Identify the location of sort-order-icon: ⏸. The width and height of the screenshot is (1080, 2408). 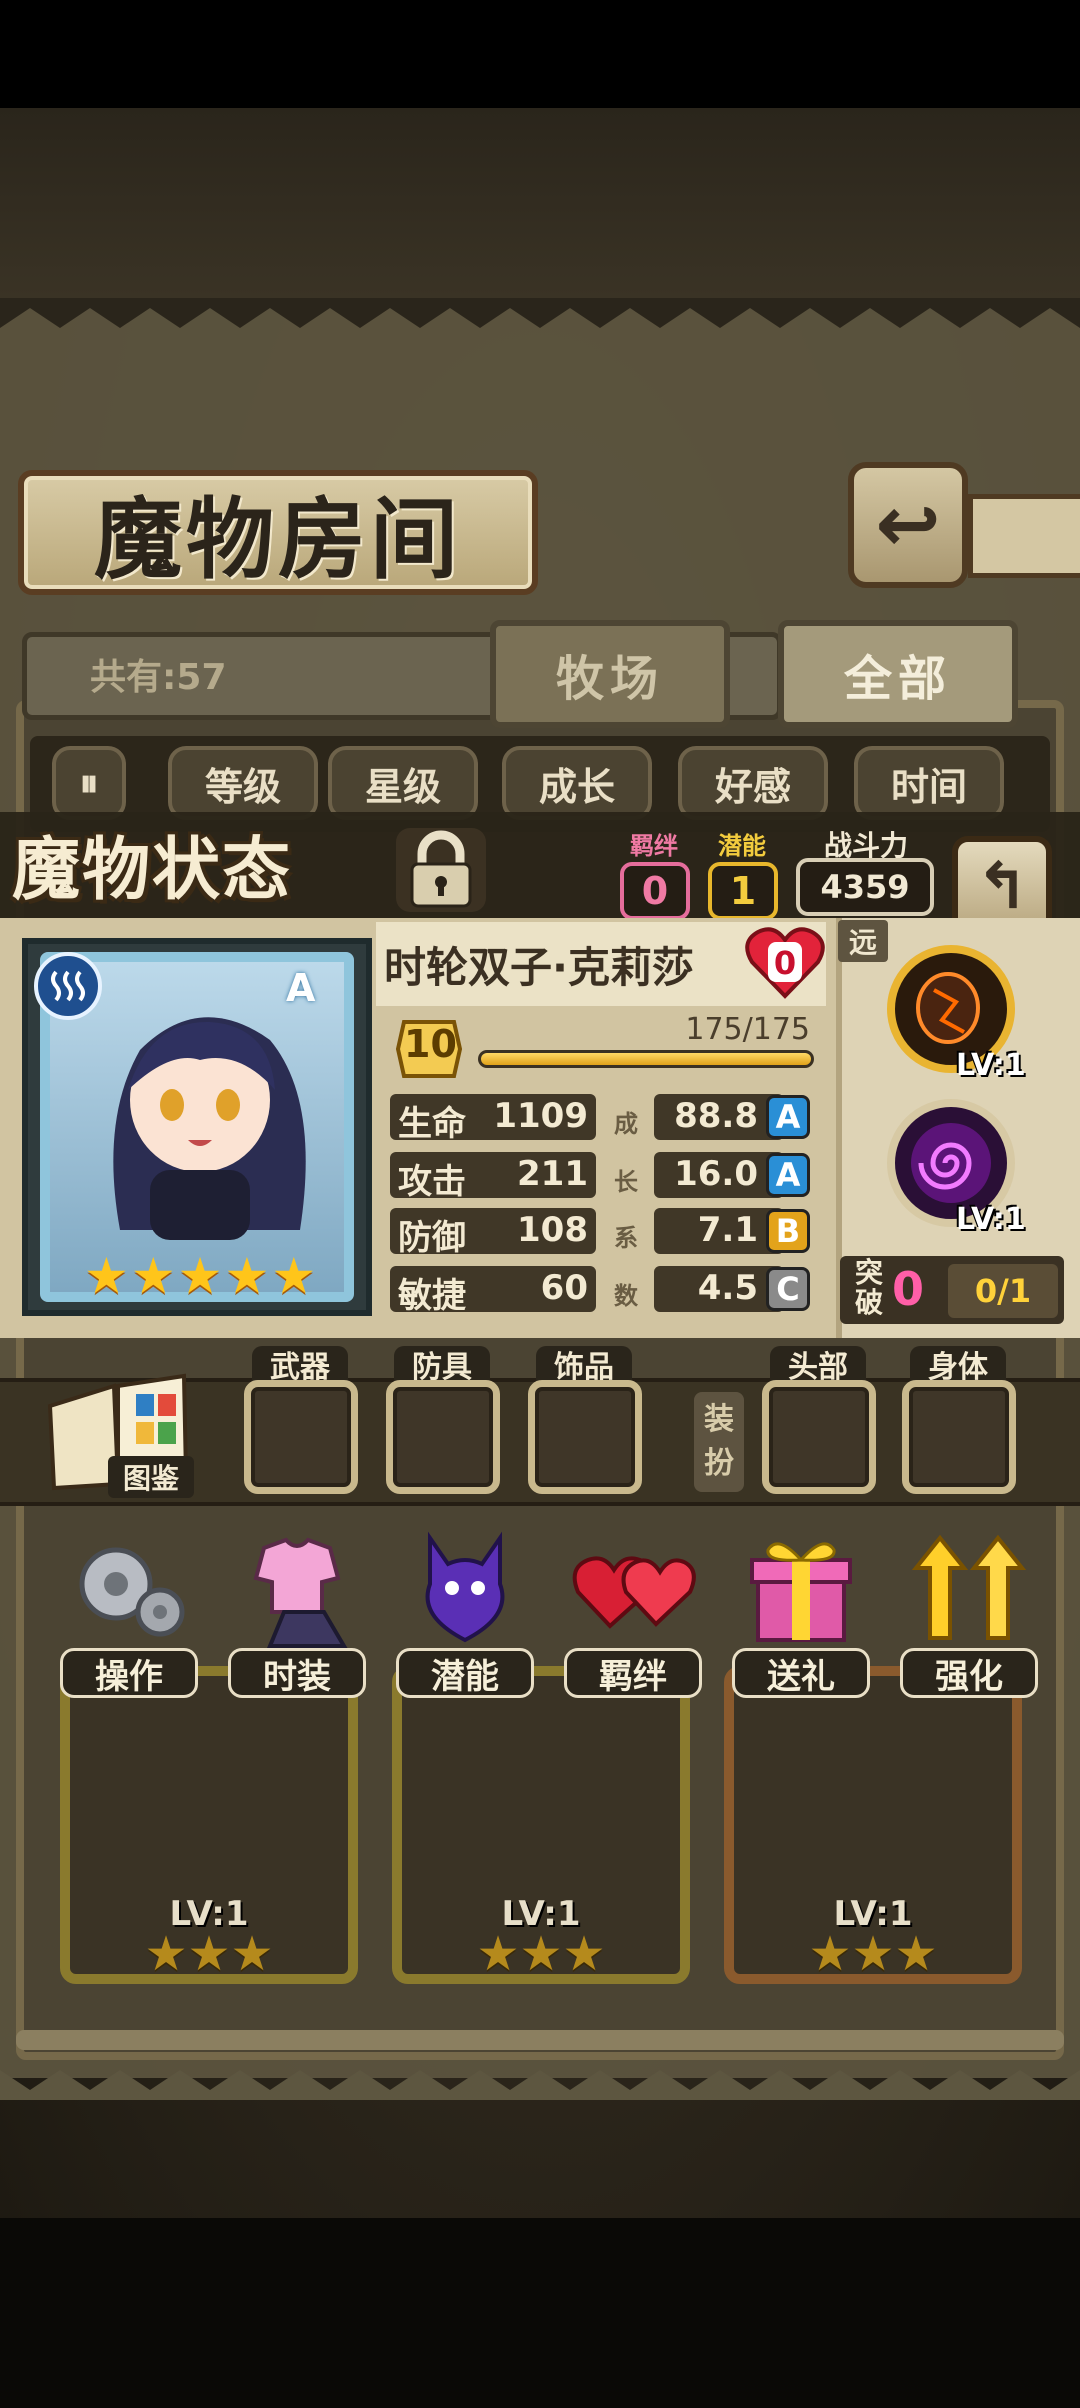
(89, 782).